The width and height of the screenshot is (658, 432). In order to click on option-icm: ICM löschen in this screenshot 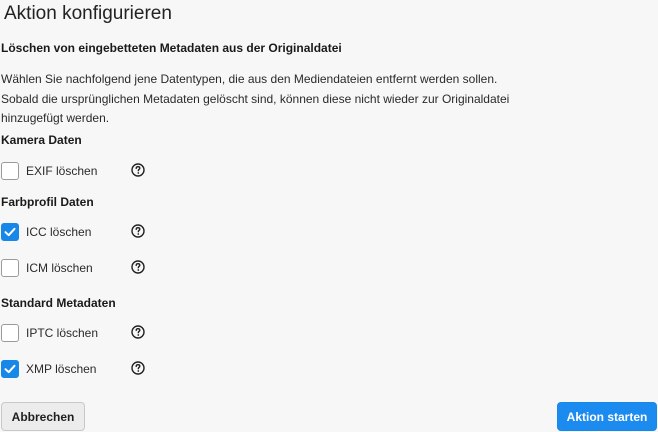, I will do `click(81, 268)`.